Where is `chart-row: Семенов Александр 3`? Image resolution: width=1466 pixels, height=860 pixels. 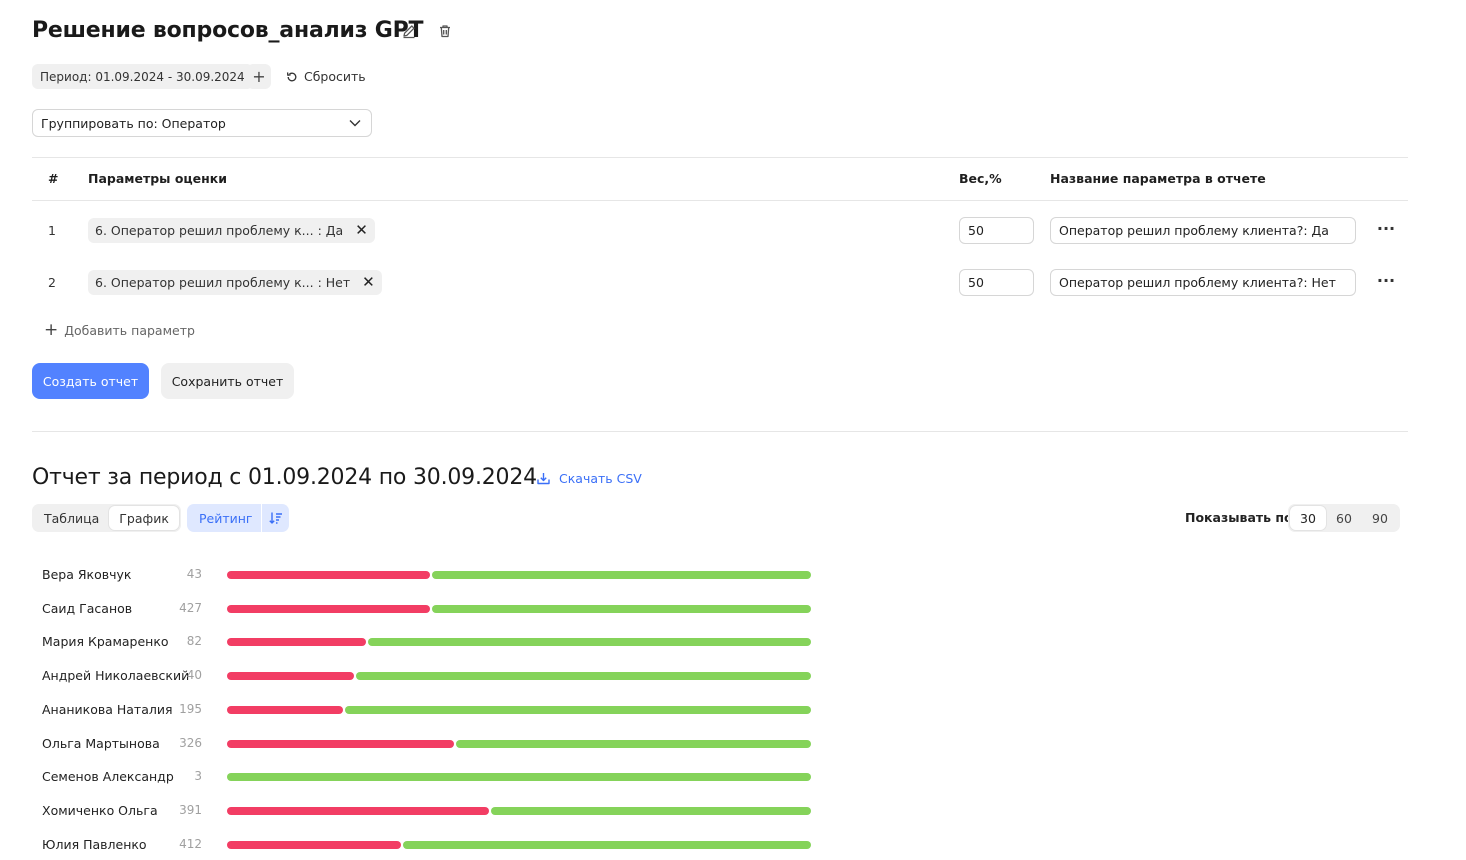
chart-row: Семенов Александр 3 is located at coordinates (733, 777).